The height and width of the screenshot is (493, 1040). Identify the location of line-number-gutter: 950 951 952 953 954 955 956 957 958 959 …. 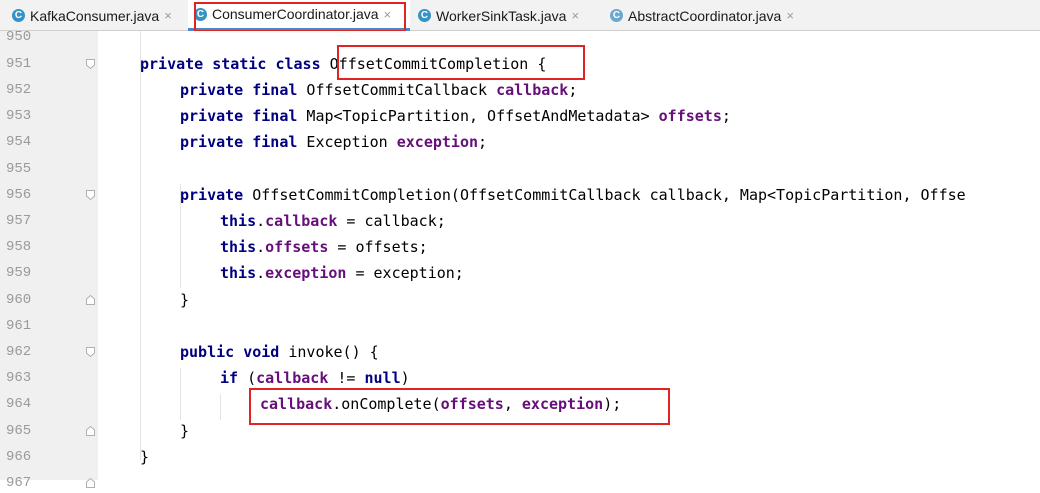
(49, 260).